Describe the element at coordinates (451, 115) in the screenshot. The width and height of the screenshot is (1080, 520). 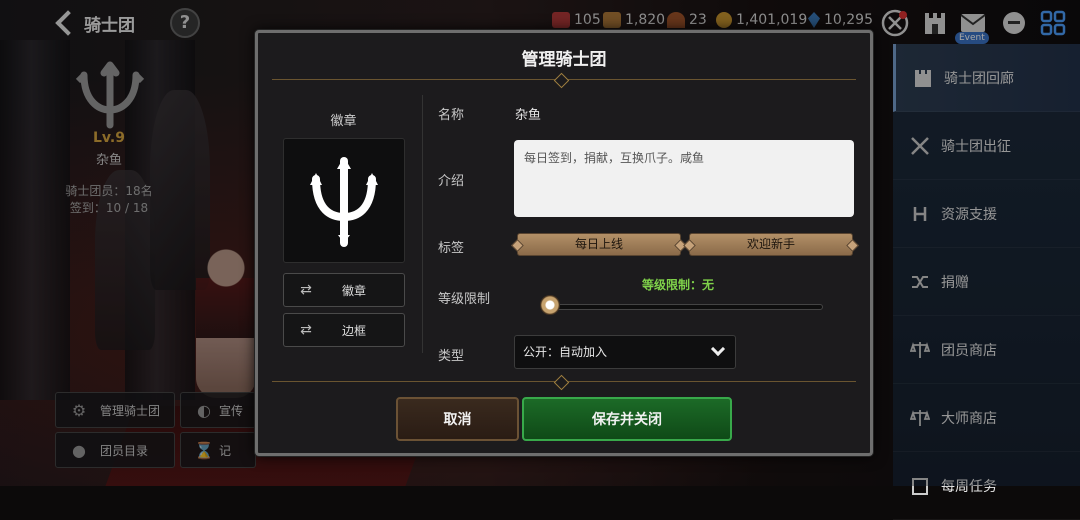
I see `name-label: 名称` at that location.